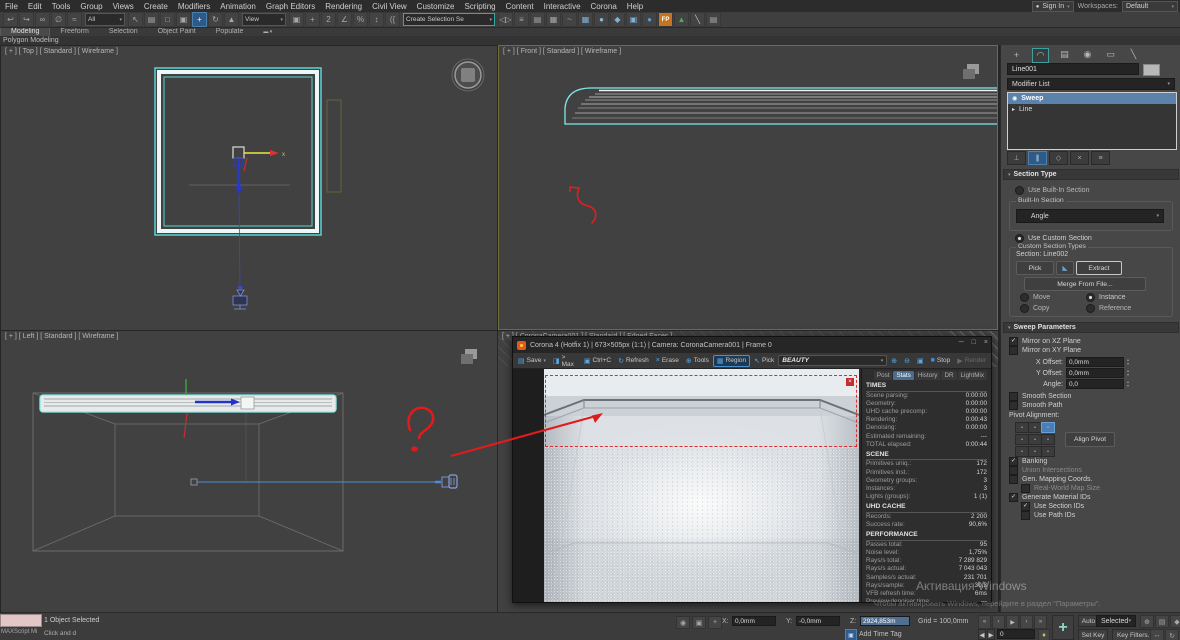 Image resolution: width=1180 pixels, height=640 pixels. I want to click on tools-button: ⊕ Tools, so click(697, 361).